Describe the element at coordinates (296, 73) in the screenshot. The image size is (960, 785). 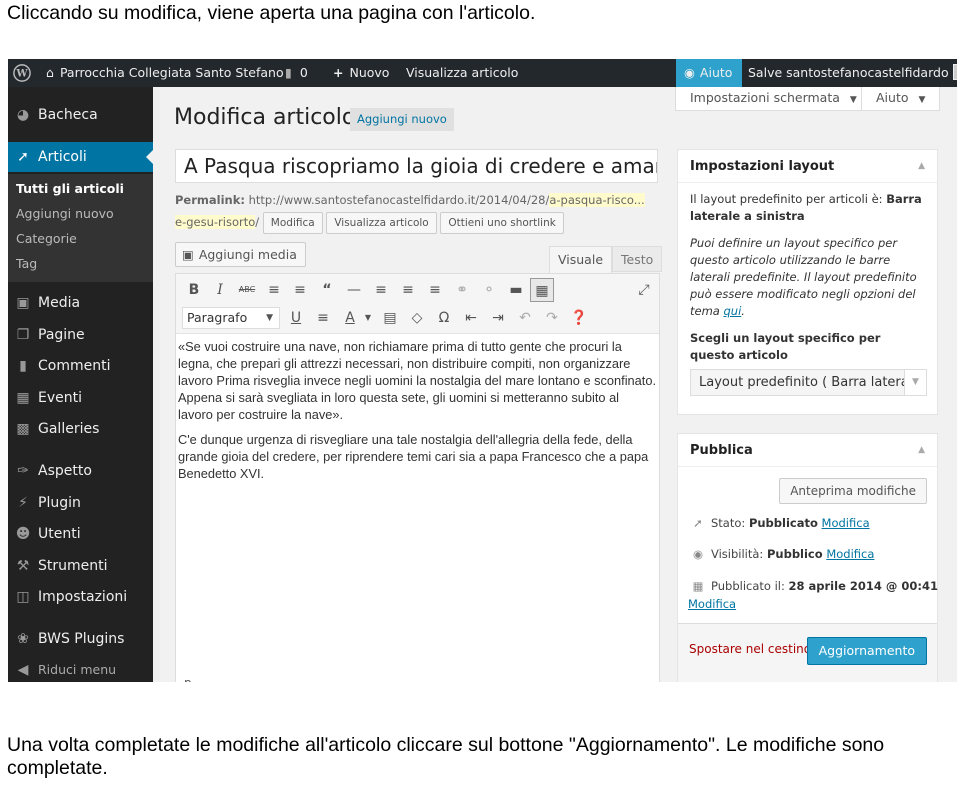
I see `comments-link: ▮ 0` at that location.